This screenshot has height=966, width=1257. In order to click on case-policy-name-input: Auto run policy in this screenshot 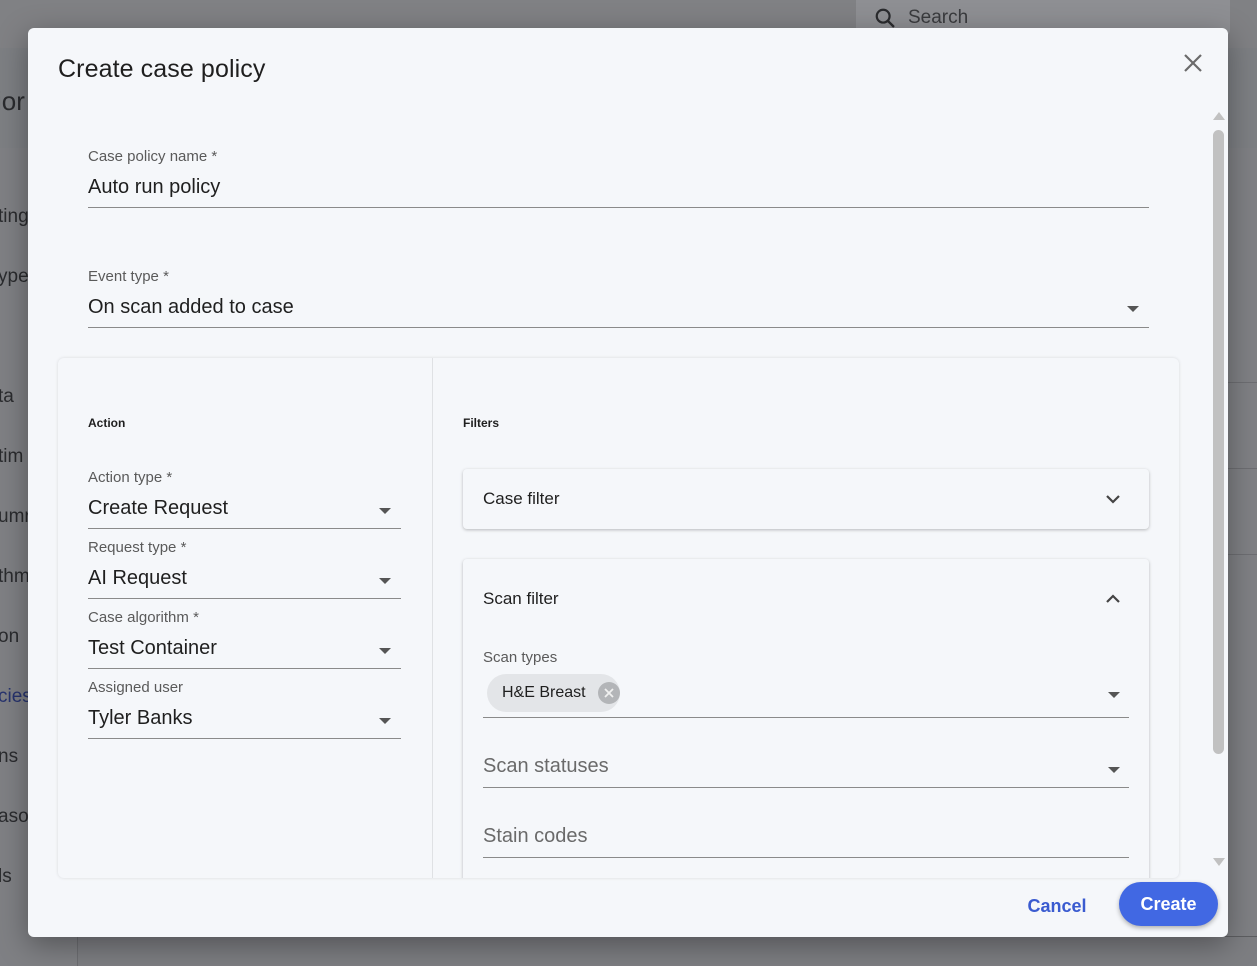, I will do `click(618, 187)`.